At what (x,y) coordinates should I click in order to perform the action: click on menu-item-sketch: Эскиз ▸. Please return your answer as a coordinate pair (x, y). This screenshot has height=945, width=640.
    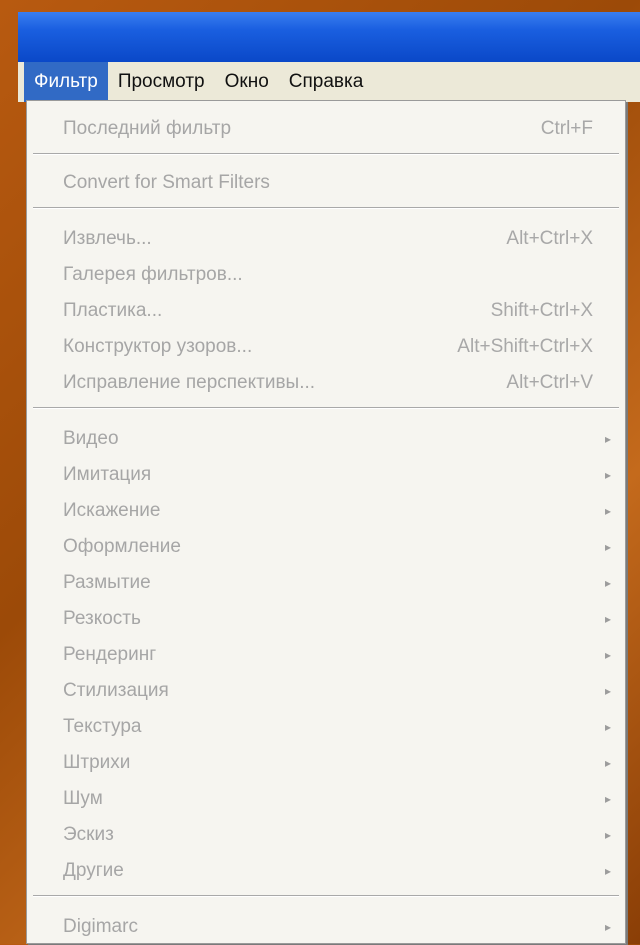
    Looking at the image, I should click on (326, 835).